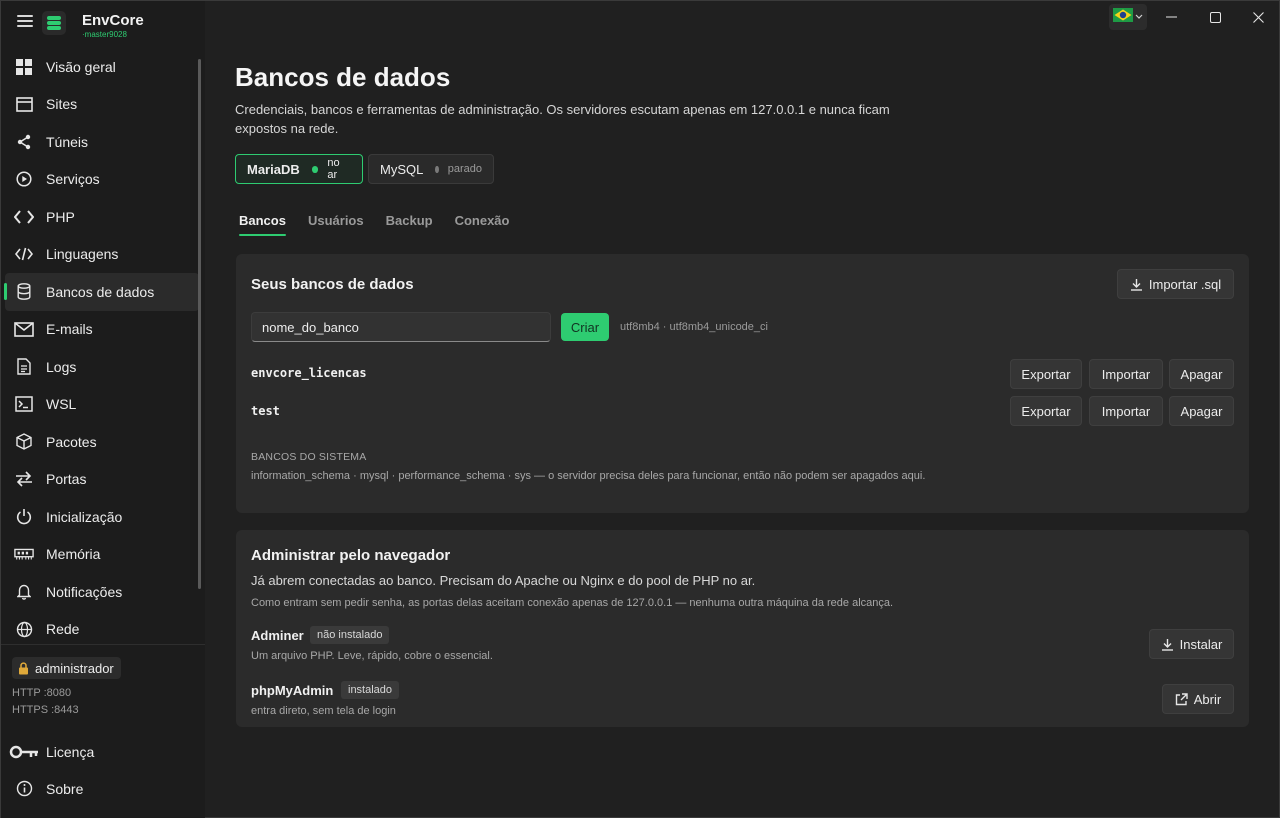 Image resolution: width=1280 pixels, height=818 pixels. I want to click on sidebar-item-sites: Sites, so click(103, 105).